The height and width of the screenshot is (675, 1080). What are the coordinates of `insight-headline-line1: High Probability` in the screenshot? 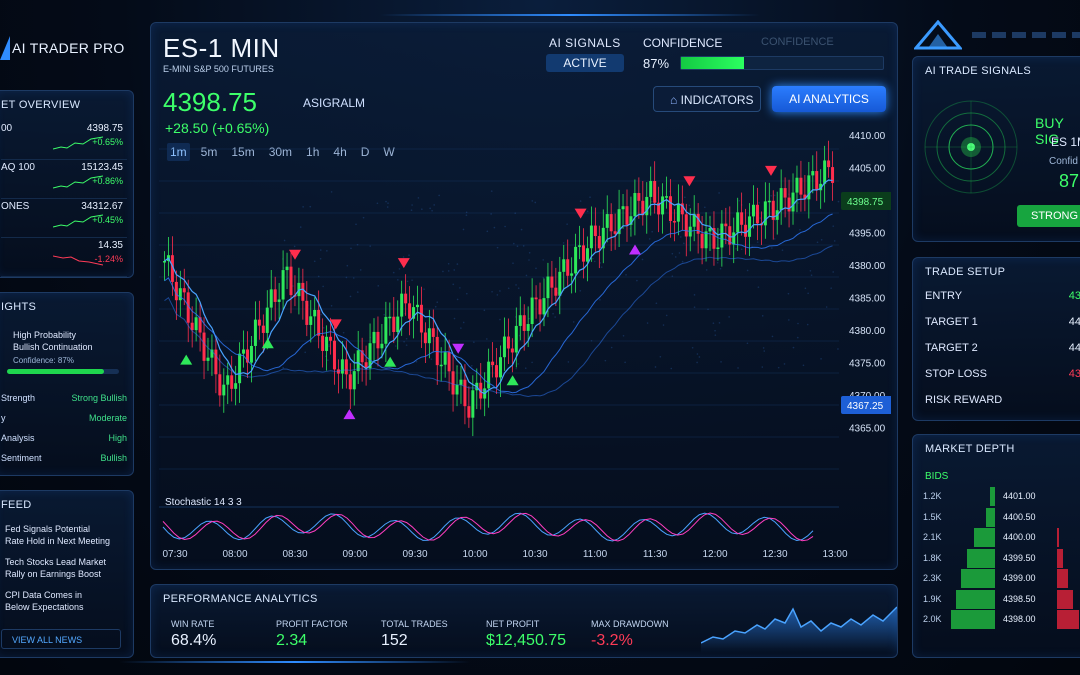 It's located at (53, 335).